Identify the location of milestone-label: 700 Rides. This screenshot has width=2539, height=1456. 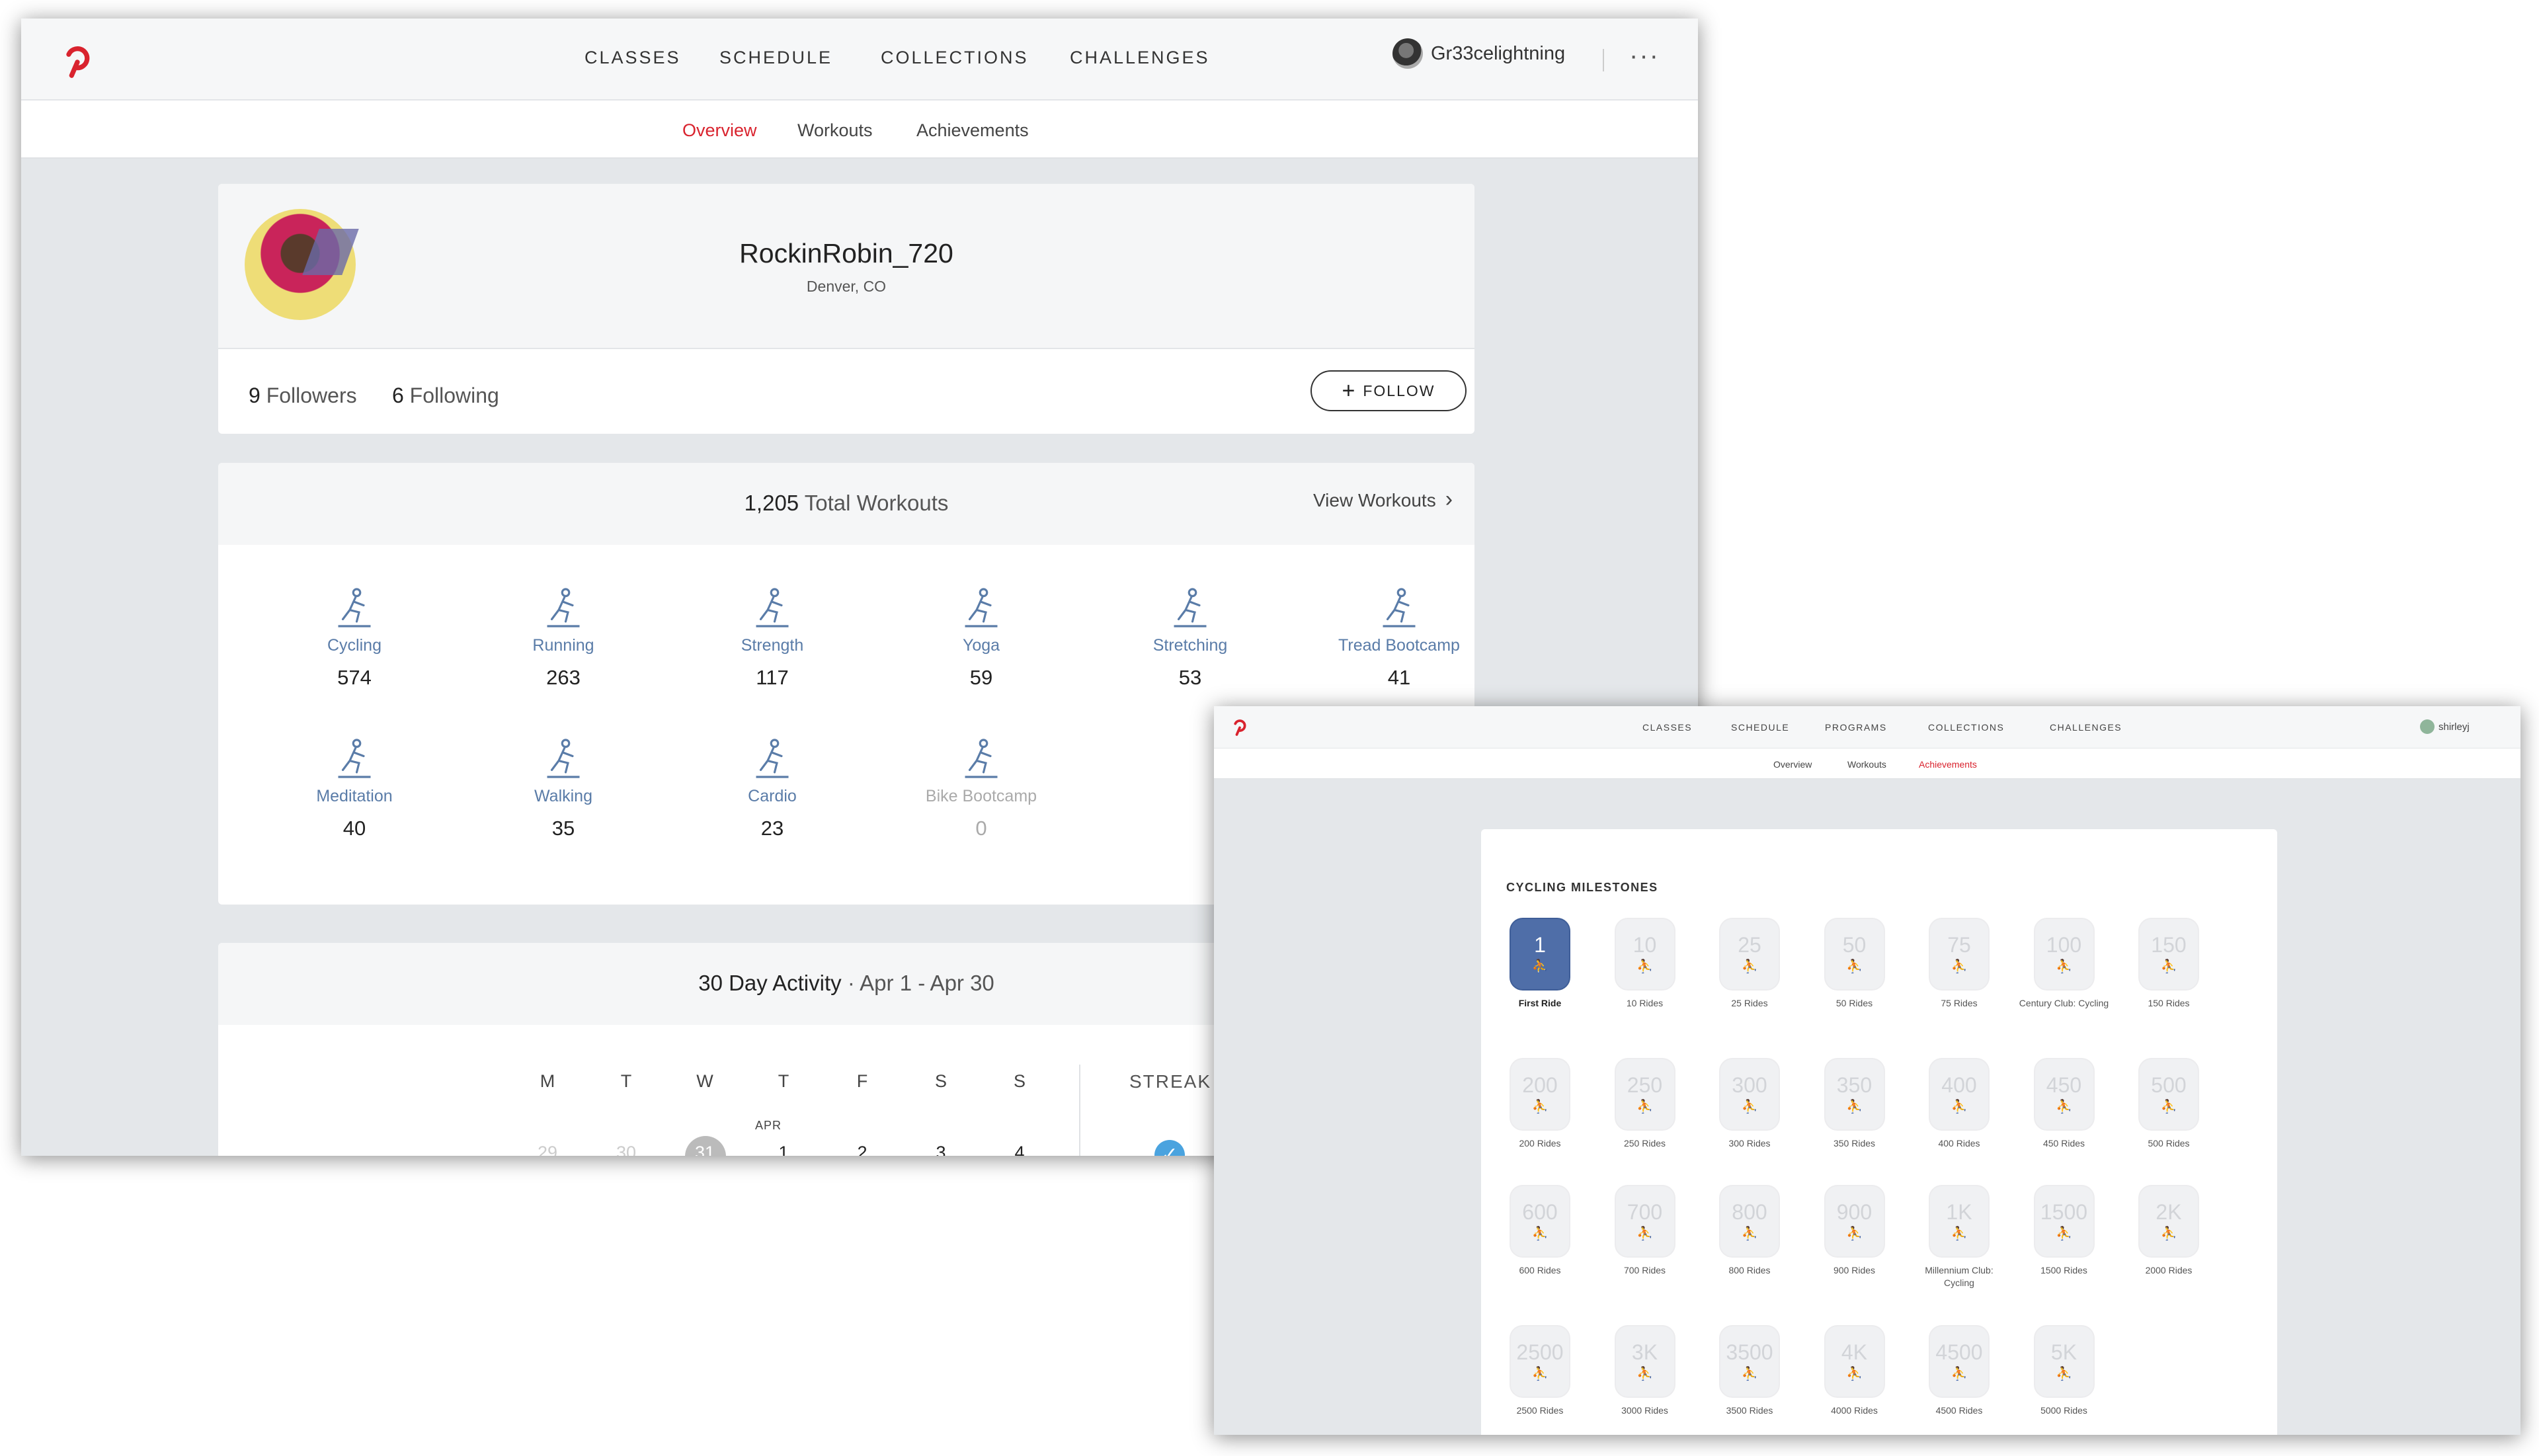
(1645, 1270).